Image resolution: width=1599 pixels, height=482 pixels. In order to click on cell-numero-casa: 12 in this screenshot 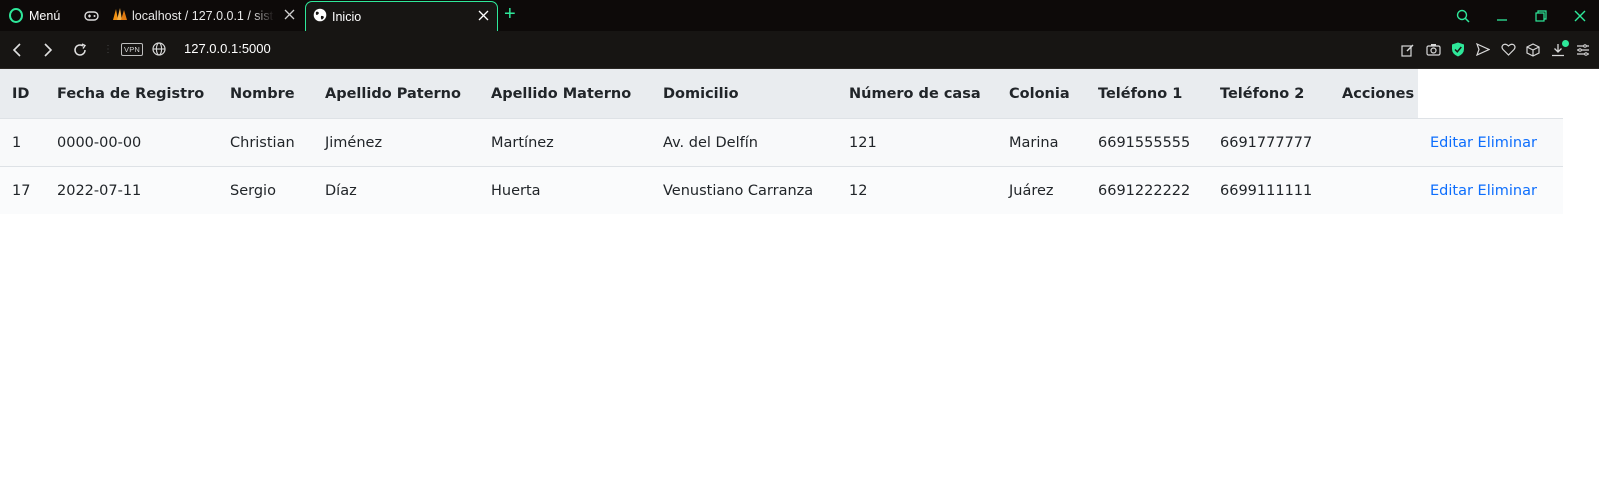, I will do `click(917, 190)`.